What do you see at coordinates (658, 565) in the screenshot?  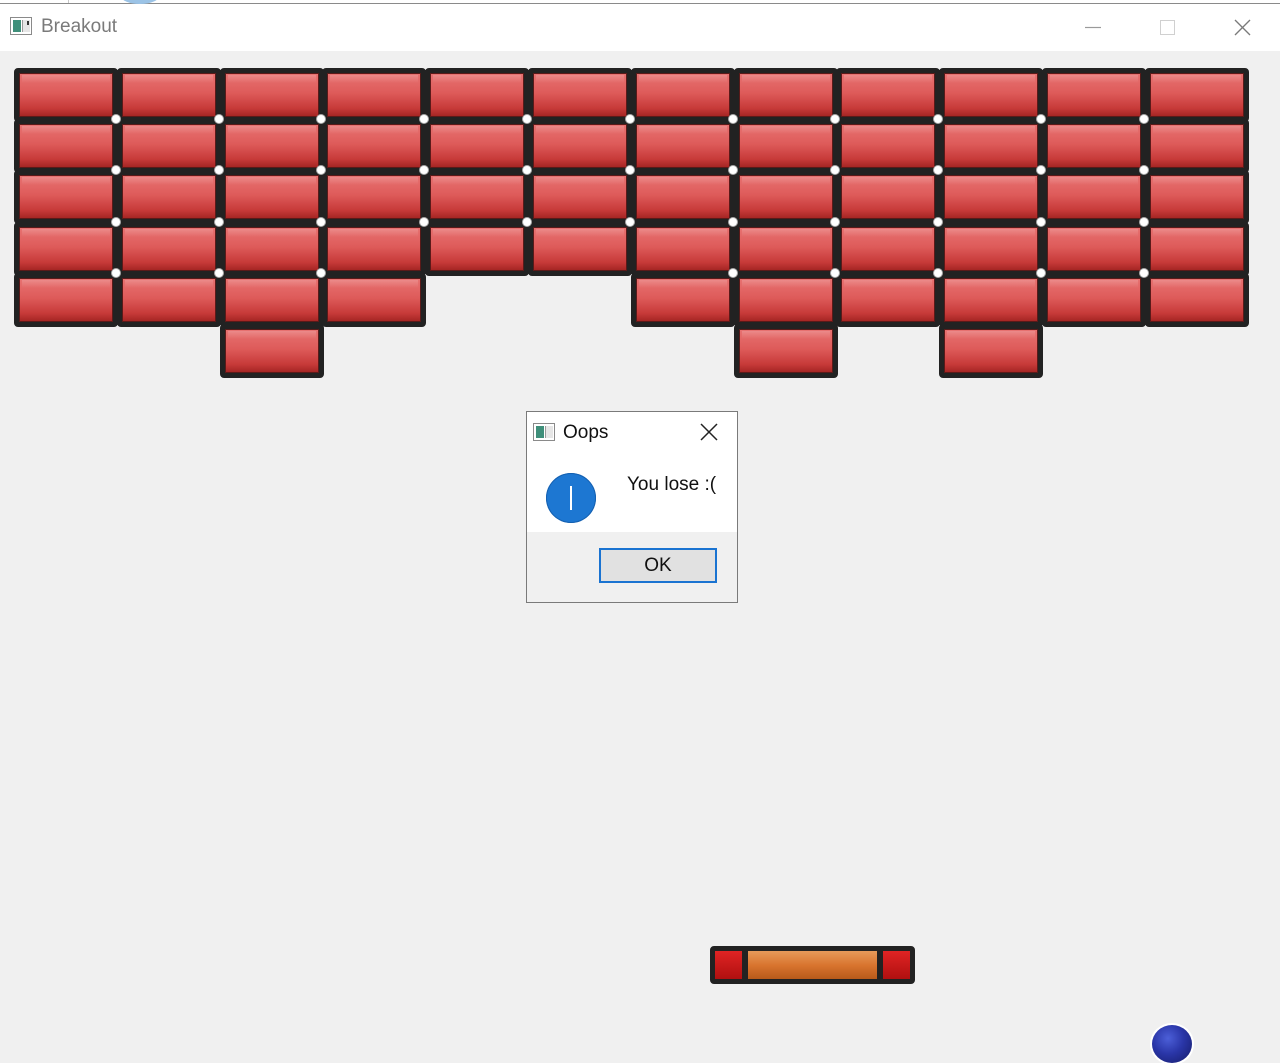 I see `ok-button: OK` at bounding box center [658, 565].